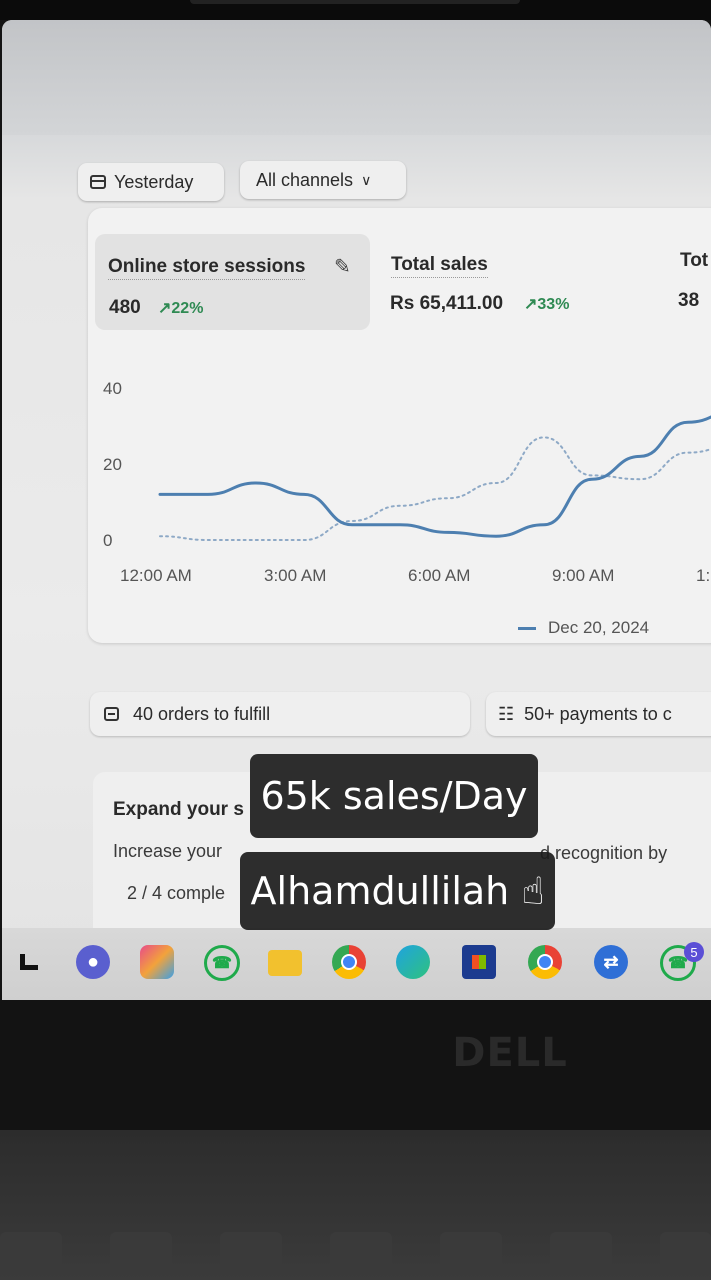 The height and width of the screenshot is (1280, 711). Describe the element at coordinates (295, 575) in the screenshot. I see `x-tick-label: 3:00 AM` at that location.